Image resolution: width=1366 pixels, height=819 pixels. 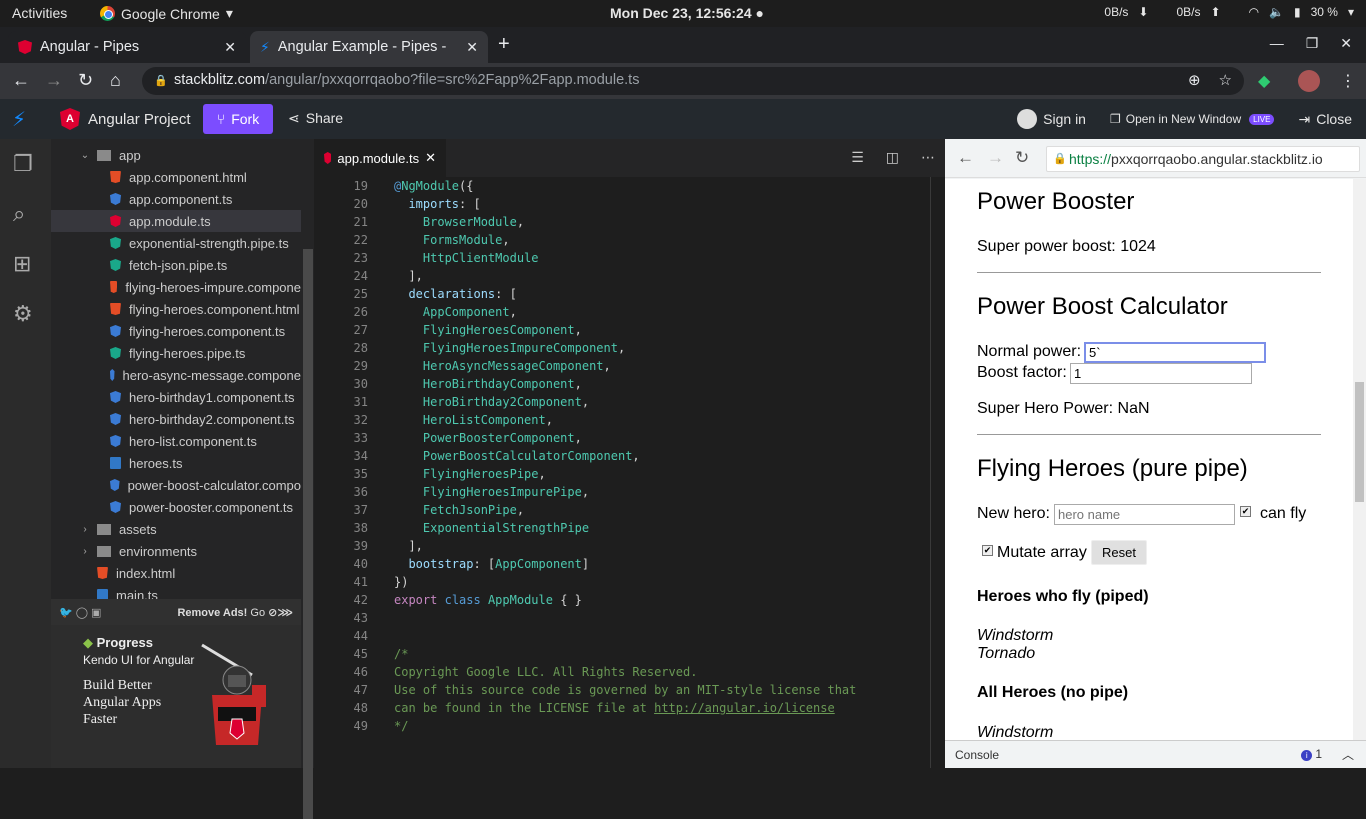 What do you see at coordinates (1277, 43) in the screenshot?
I see `minimize-icon: —` at bounding box center [1277, 43].